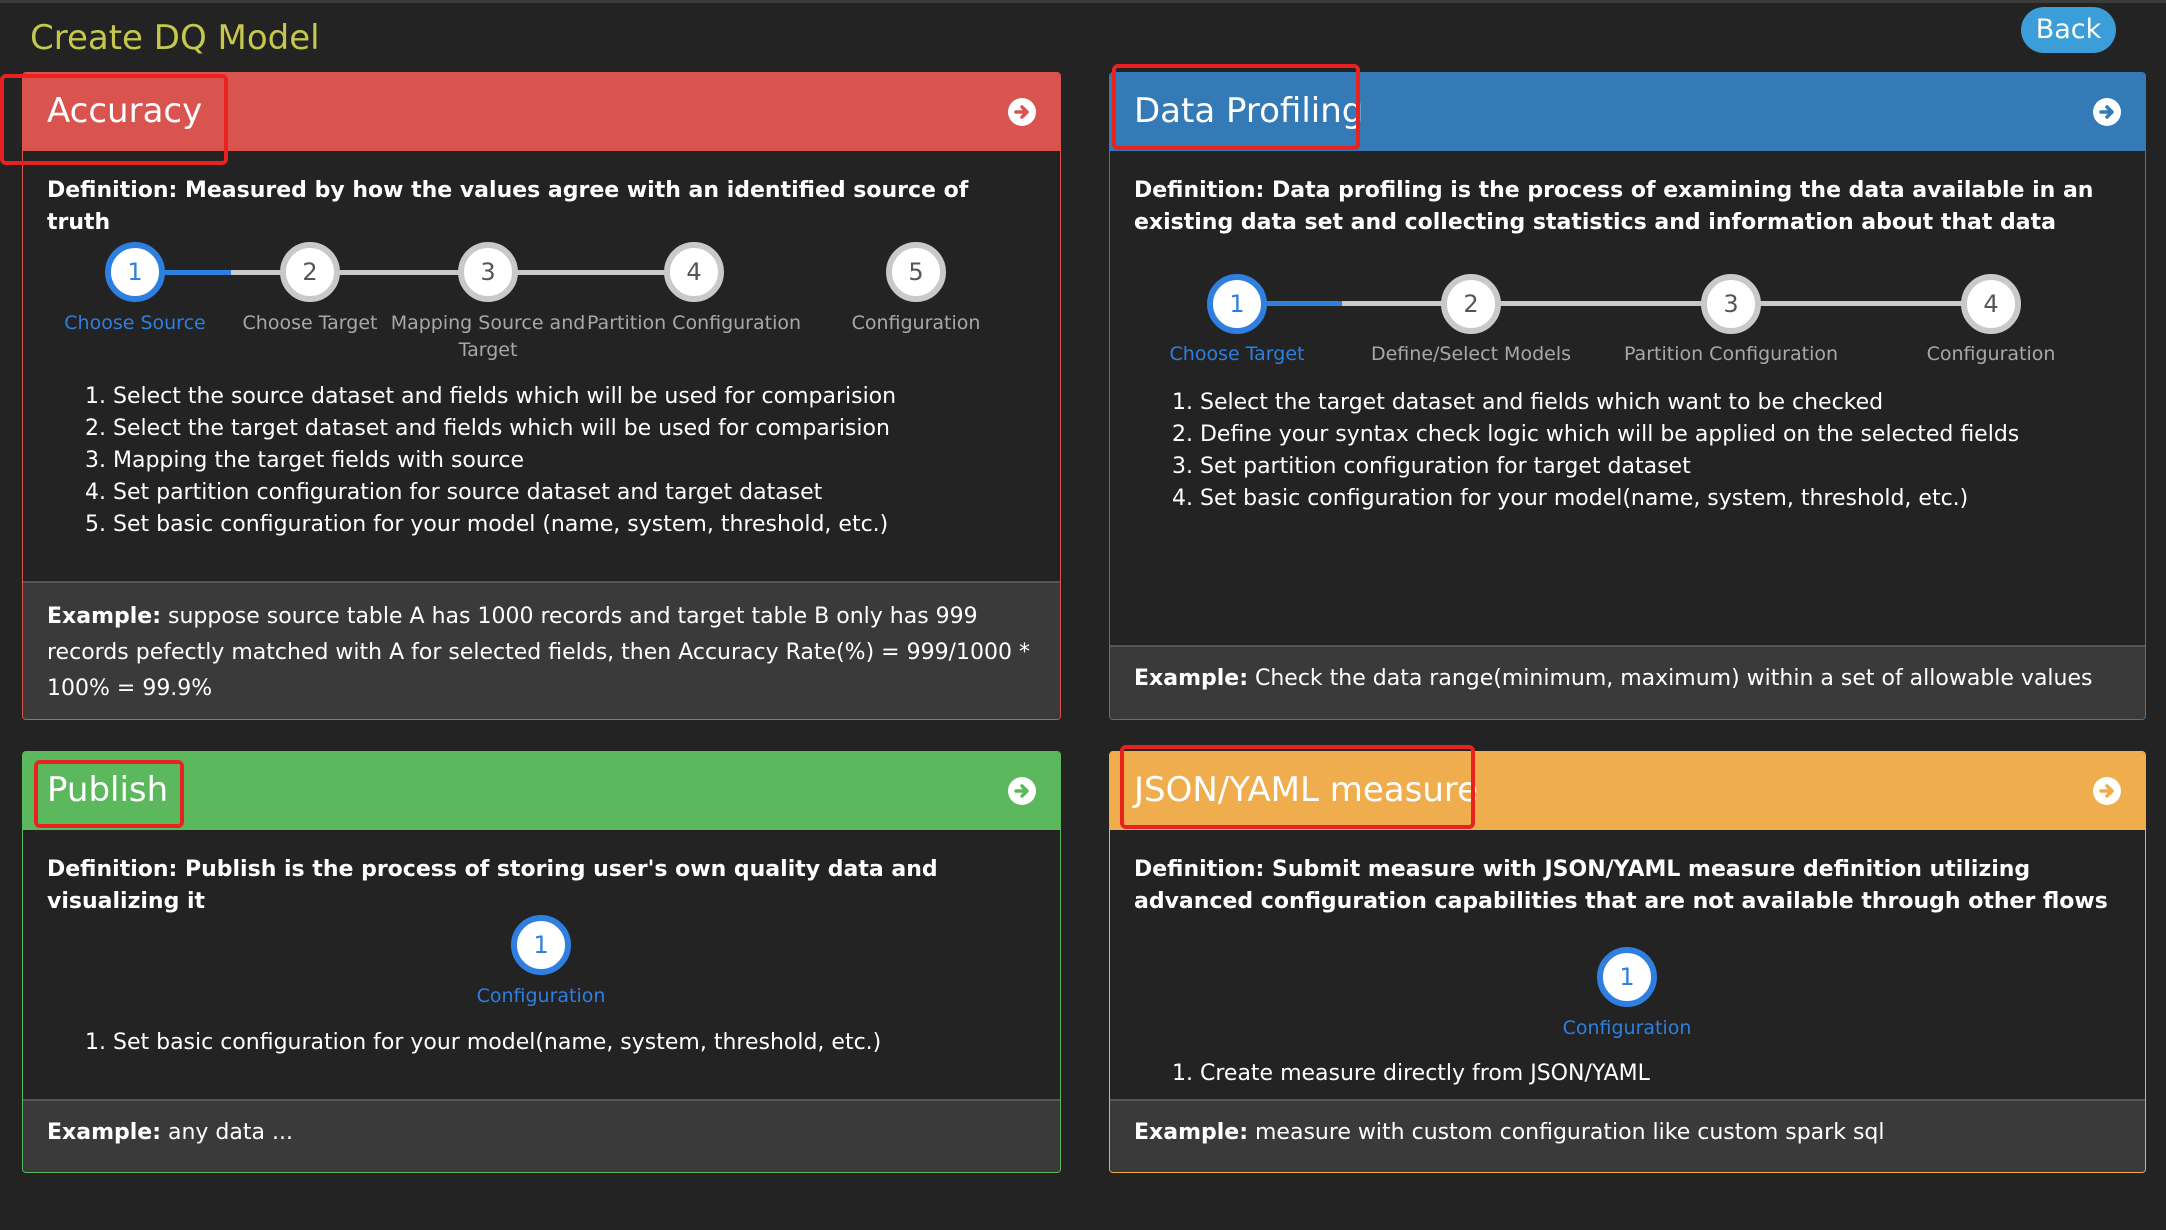  I want to click on step-5-circle: 5, so click(916, 272).